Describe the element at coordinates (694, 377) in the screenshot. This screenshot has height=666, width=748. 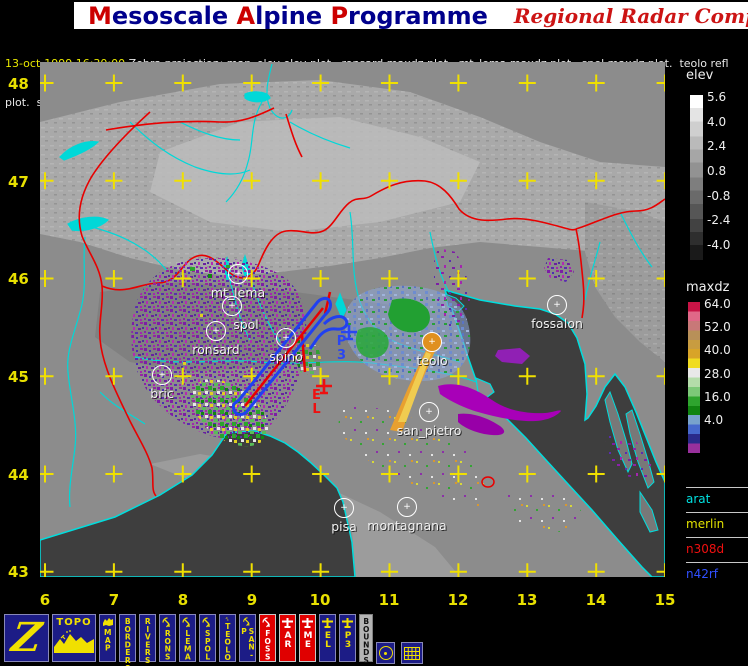
I see `maxdz-colorbar` at that location.